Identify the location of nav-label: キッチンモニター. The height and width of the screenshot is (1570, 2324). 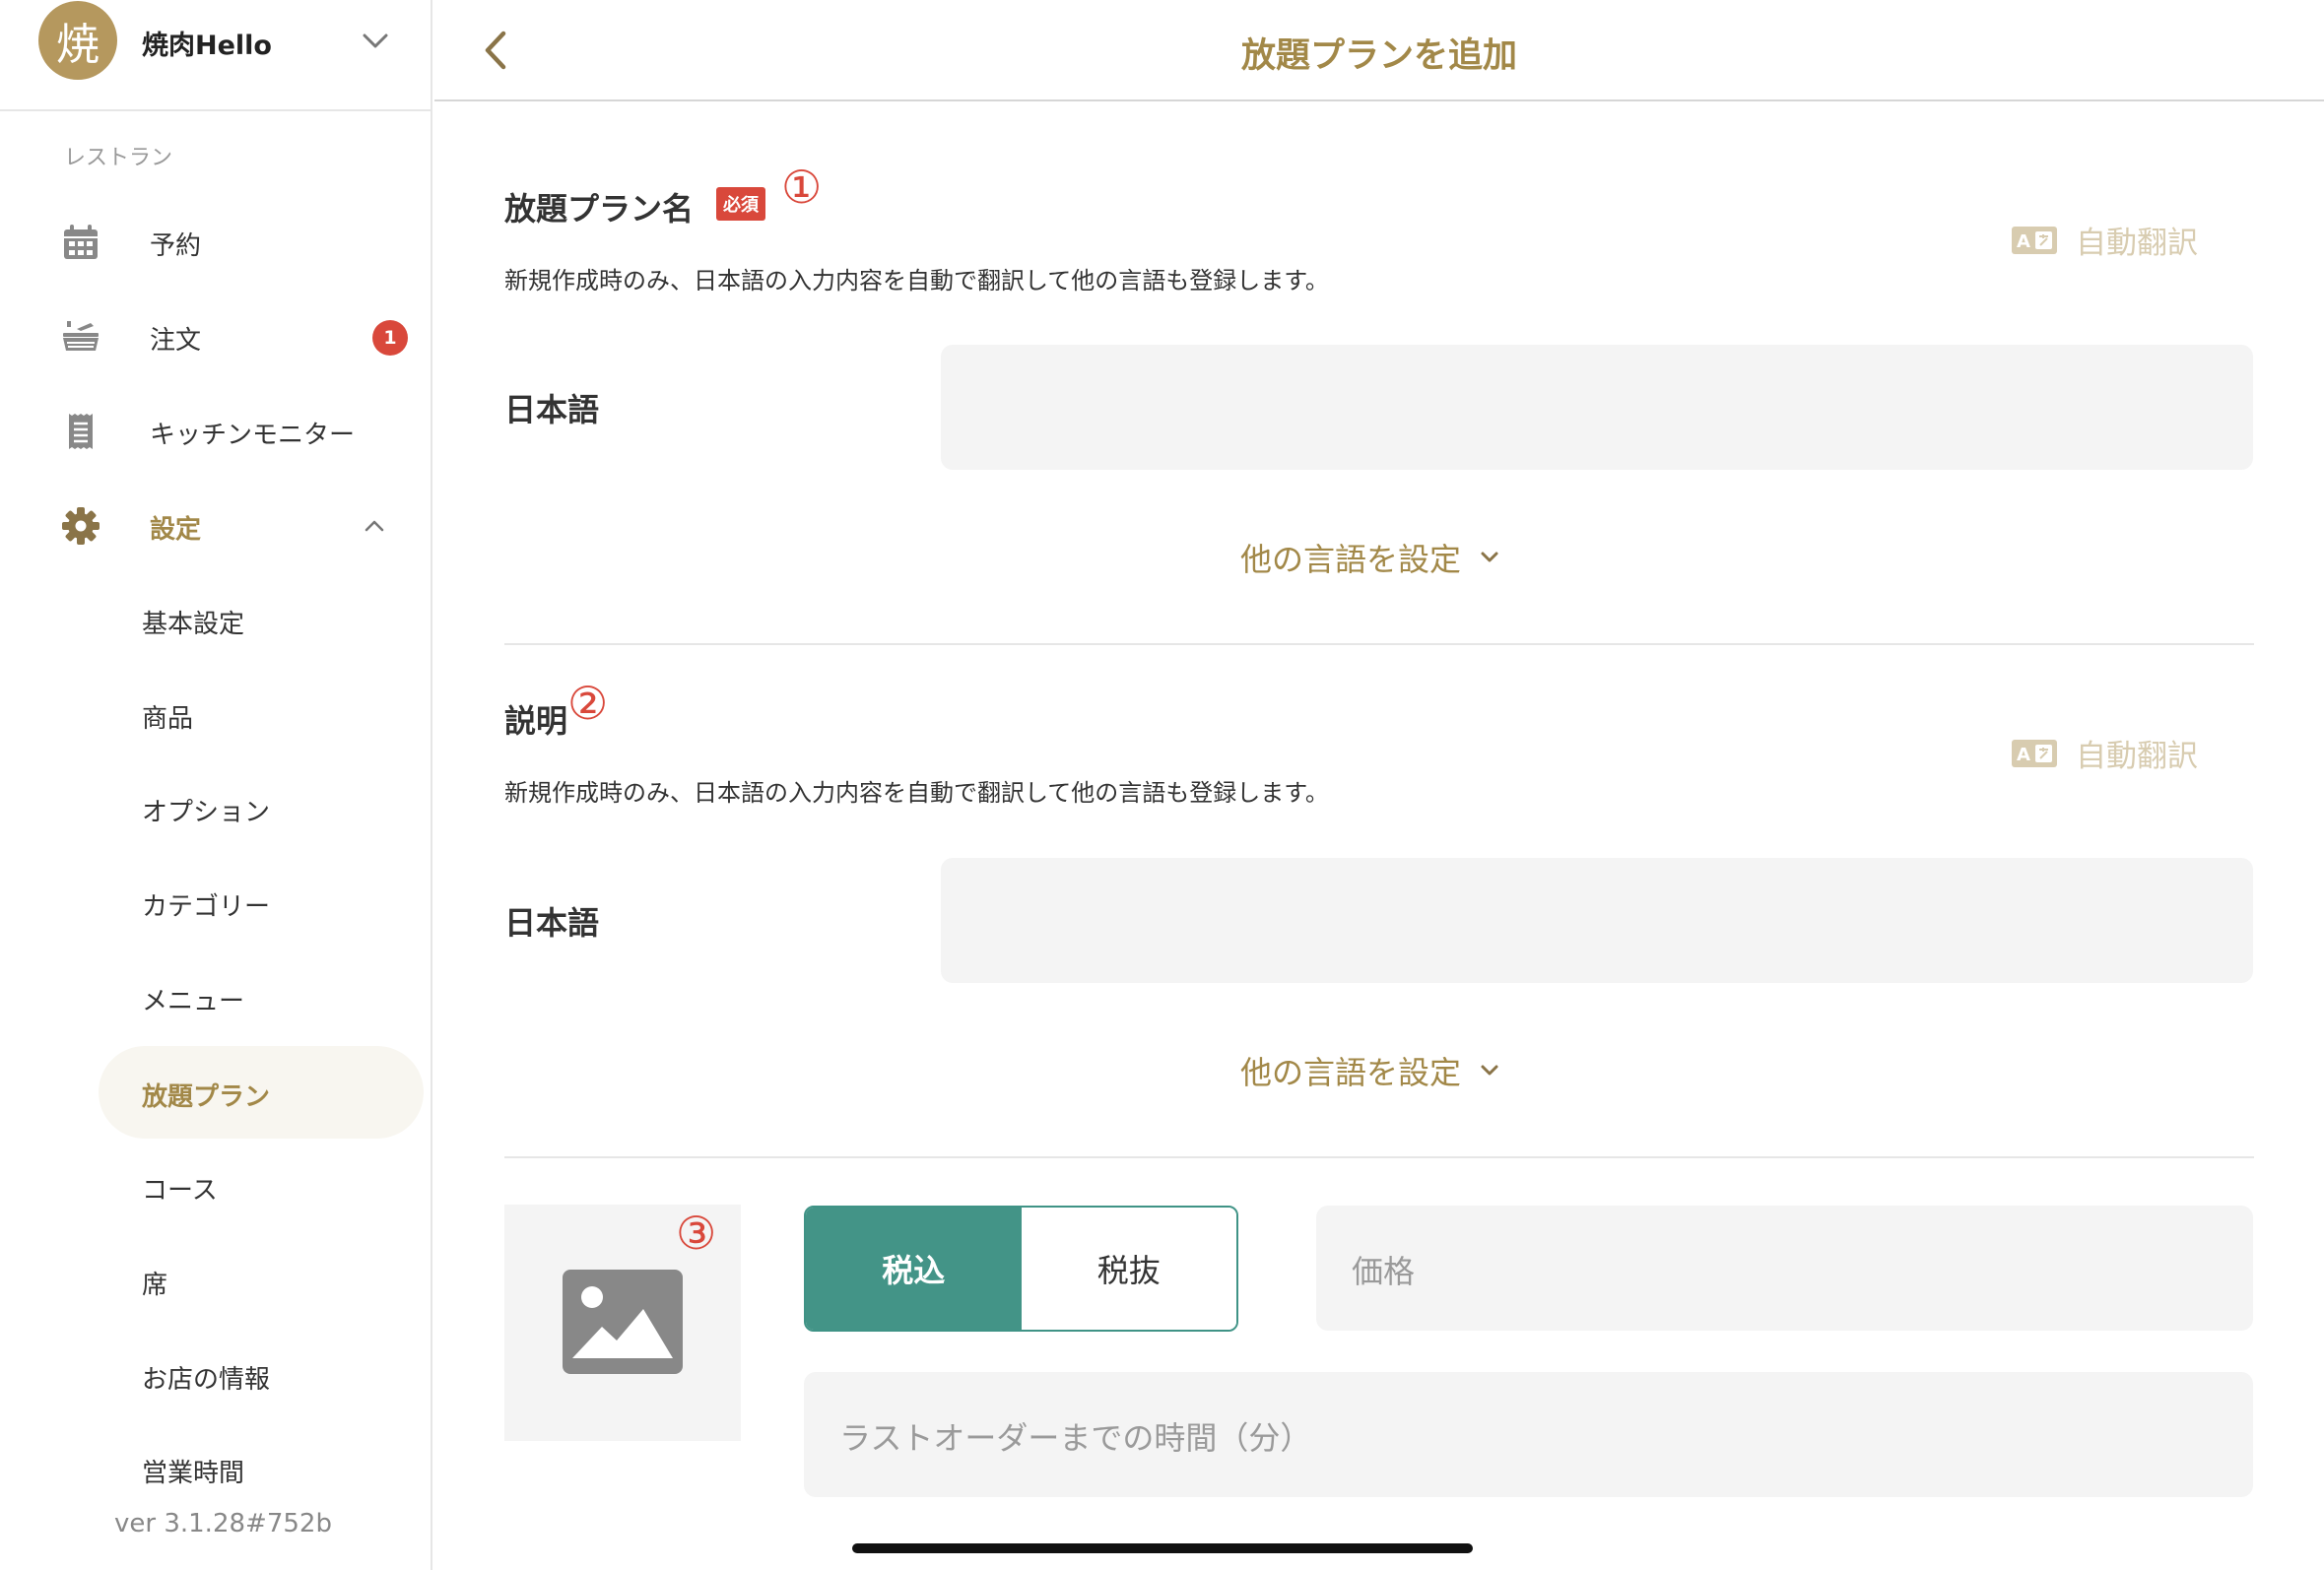
(253, 435).